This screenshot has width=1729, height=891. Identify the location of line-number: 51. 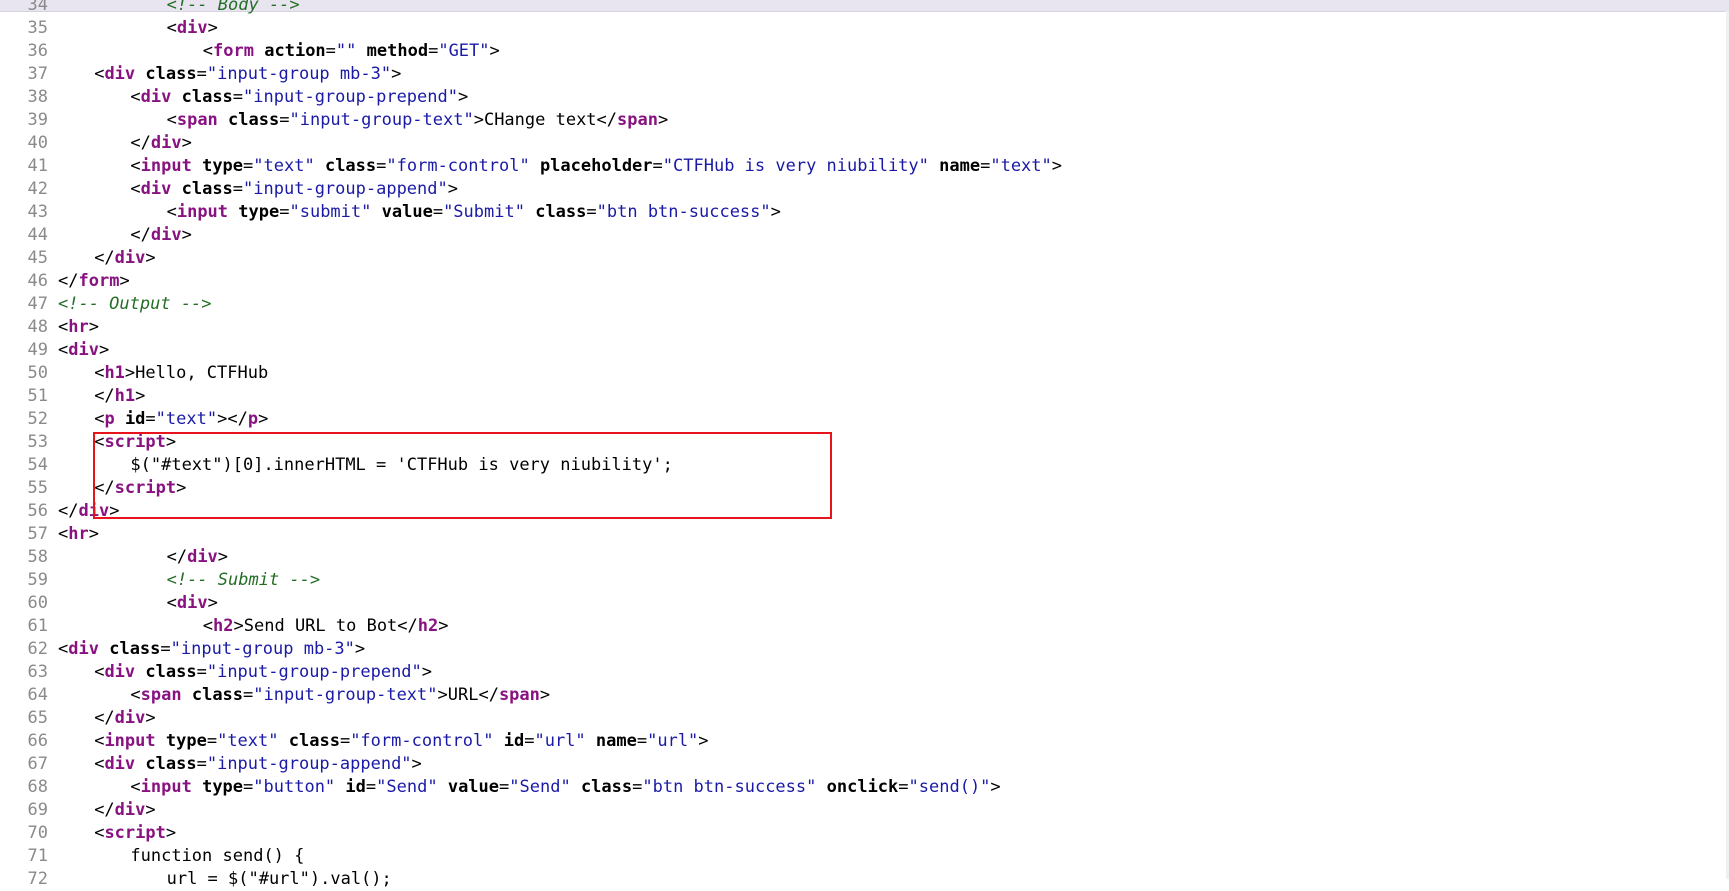
(37, 396).